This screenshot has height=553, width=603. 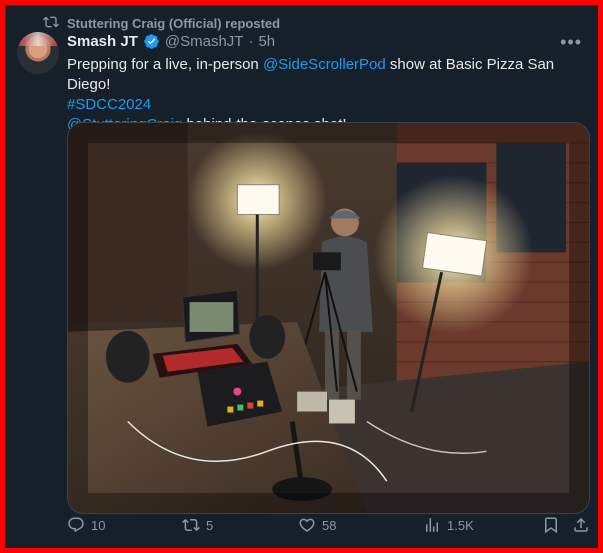 What do you see at coordinates (324, 64) in the screenshot?
I see `mention-link: @SideScrollerPod` at bounding box center [324, 64].